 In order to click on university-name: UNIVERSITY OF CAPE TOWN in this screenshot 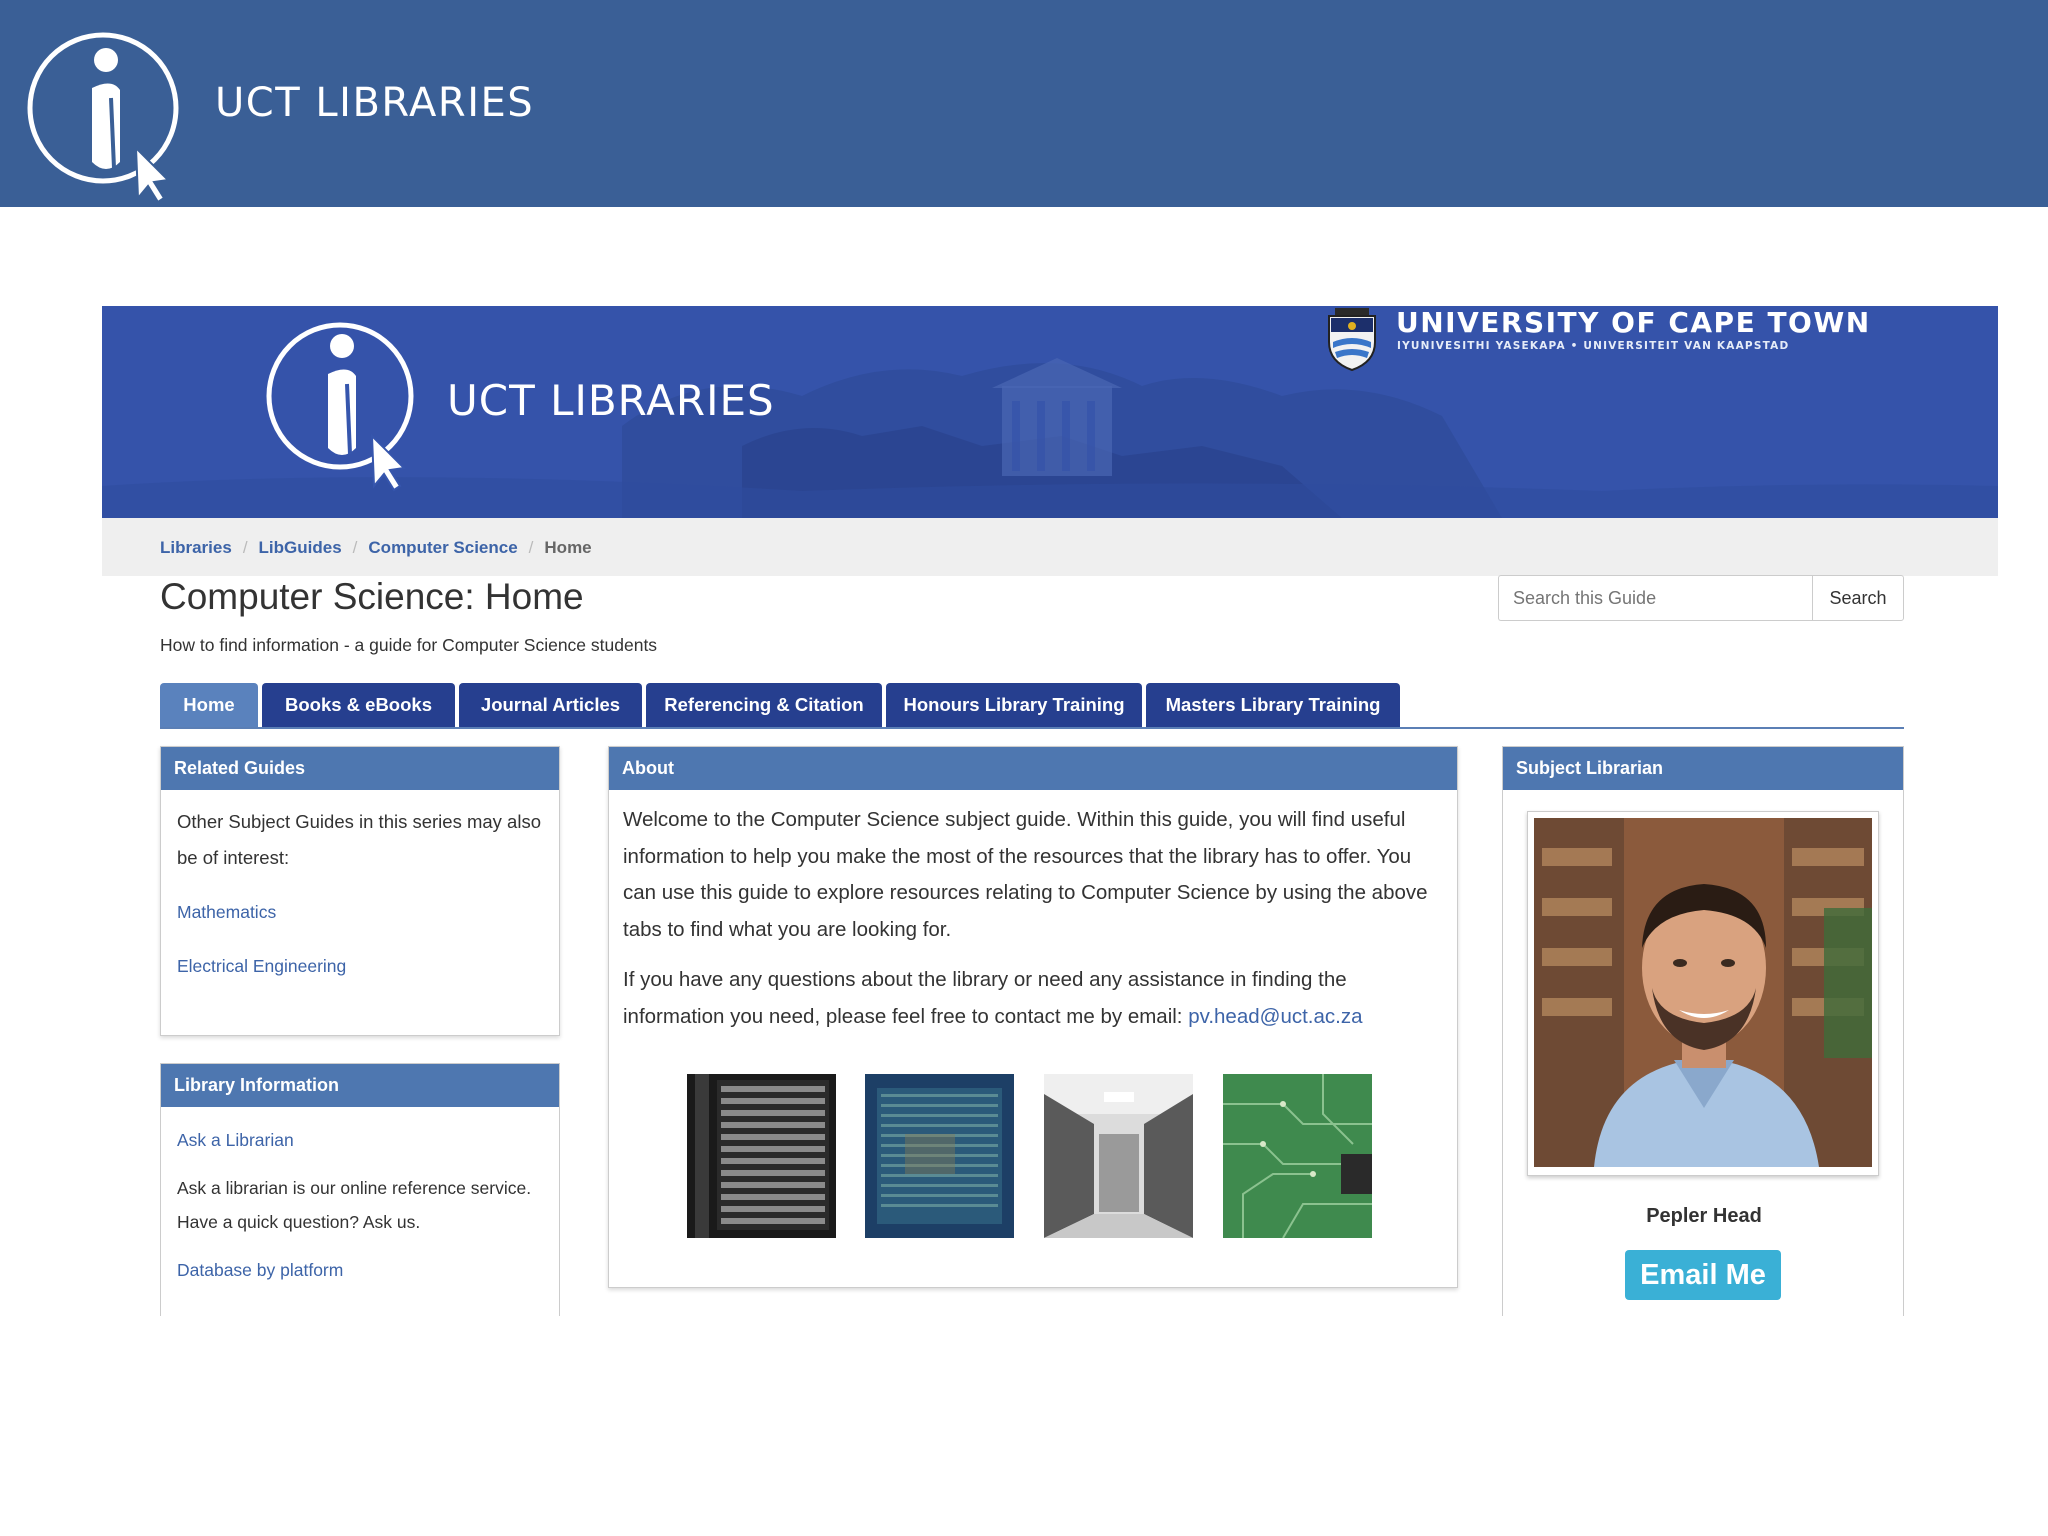, I will do `click(1633, 322)`.